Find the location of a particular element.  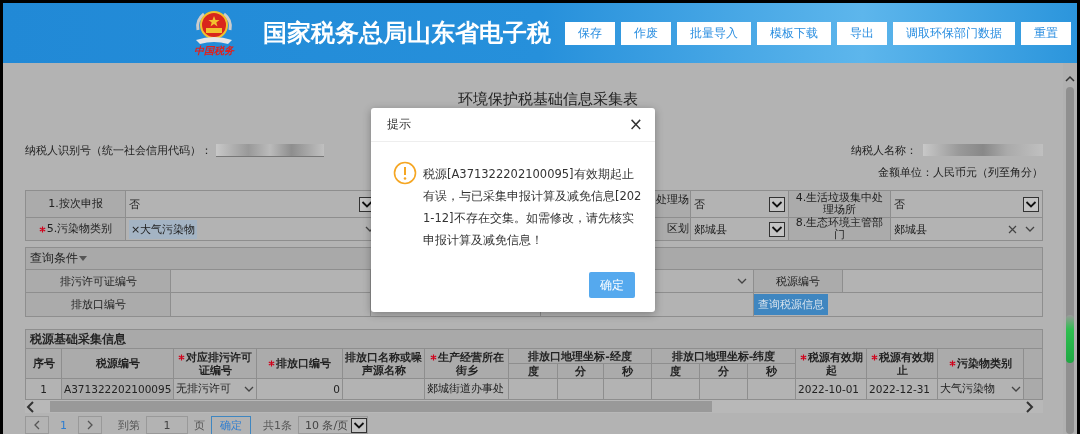

column-header: 生产经营所在街乡 is located at coordinates (466, 363).